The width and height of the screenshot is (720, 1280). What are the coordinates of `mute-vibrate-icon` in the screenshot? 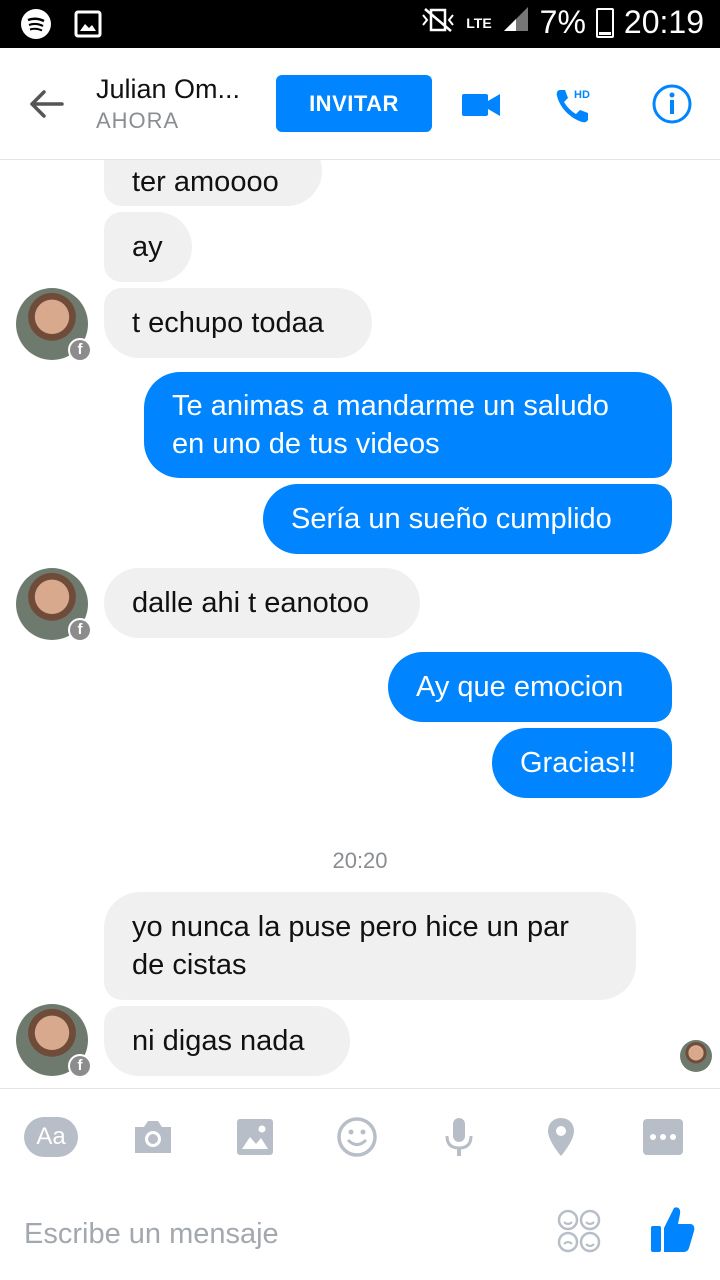 It's located at (438, 22).